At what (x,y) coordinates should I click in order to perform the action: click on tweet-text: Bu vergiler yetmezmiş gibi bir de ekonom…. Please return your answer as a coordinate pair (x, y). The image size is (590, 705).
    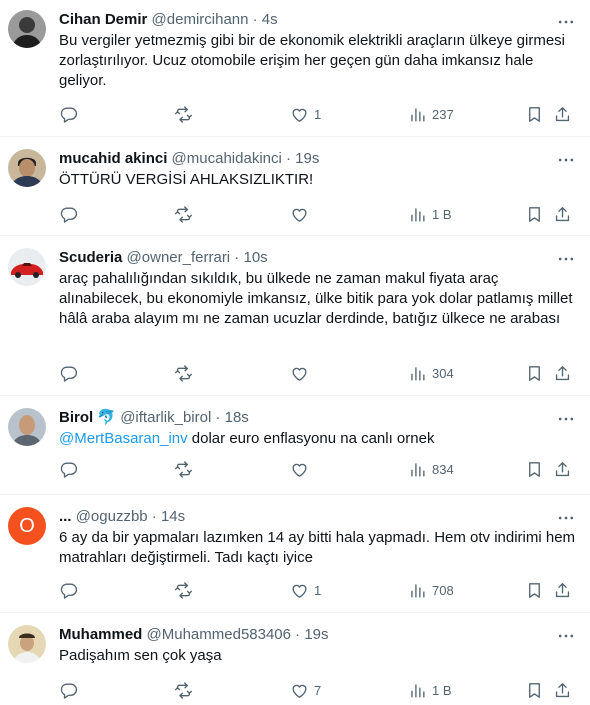
    Looking at the image, I should click on (312, 60).